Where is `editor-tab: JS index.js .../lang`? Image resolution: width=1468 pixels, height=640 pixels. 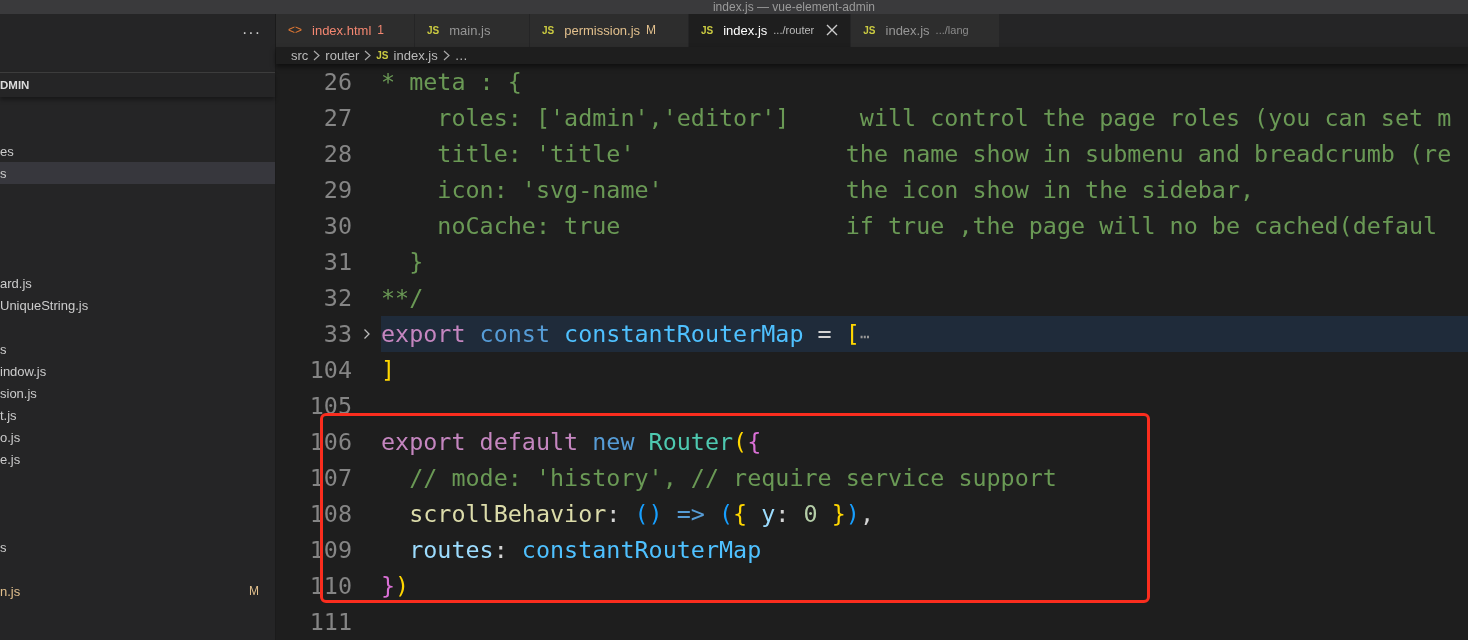 editor-tab: JS index.js .../lang is located at coordinates (926, 30).